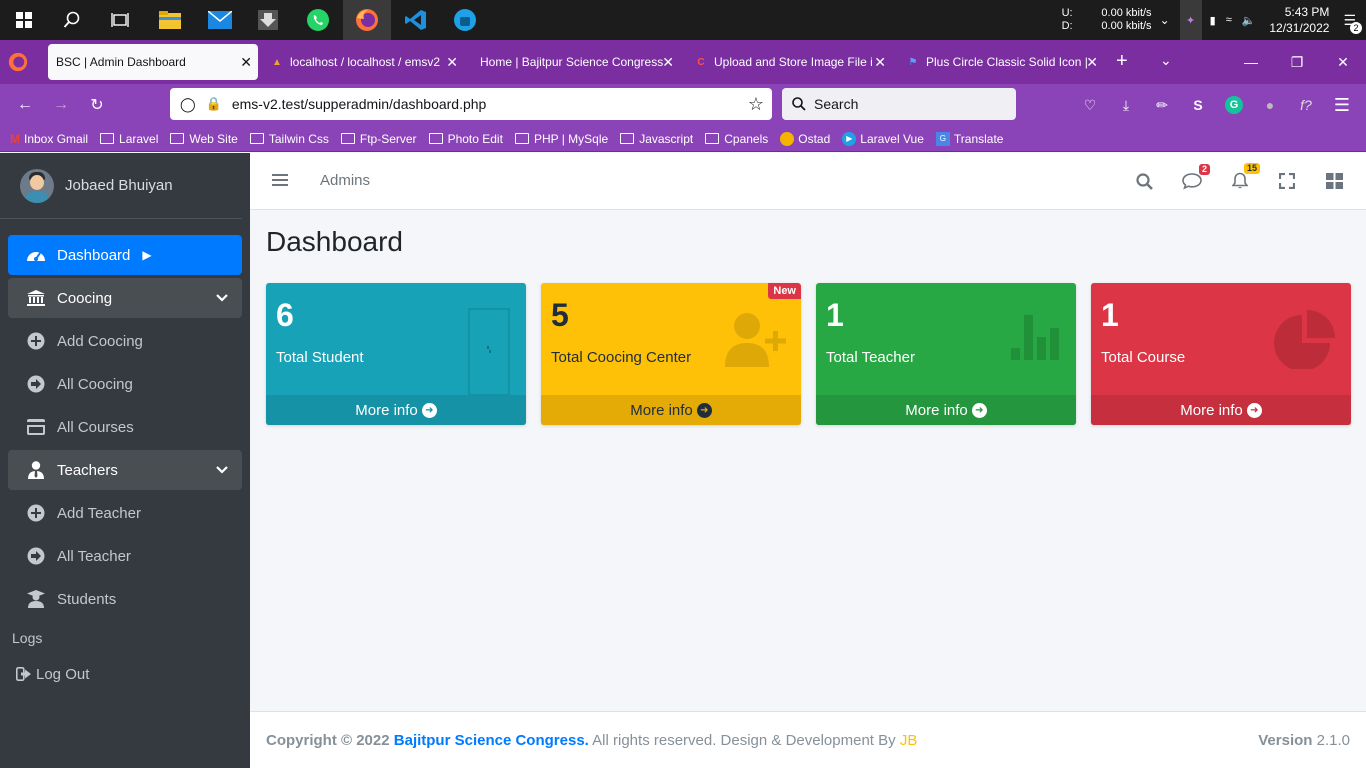 The height and width of the screenshot is (768, 1366). What do you see at coordinates (561, 139) in the screenshot?
I see `bookmark-php-mysql: PHP | MySqle` at bounding box center [561, 139].